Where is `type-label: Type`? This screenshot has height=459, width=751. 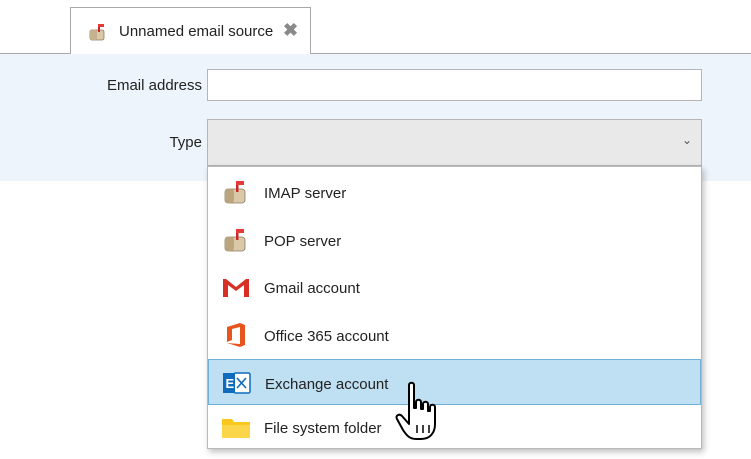
type-label: Type is located at coordinates (185, 142).